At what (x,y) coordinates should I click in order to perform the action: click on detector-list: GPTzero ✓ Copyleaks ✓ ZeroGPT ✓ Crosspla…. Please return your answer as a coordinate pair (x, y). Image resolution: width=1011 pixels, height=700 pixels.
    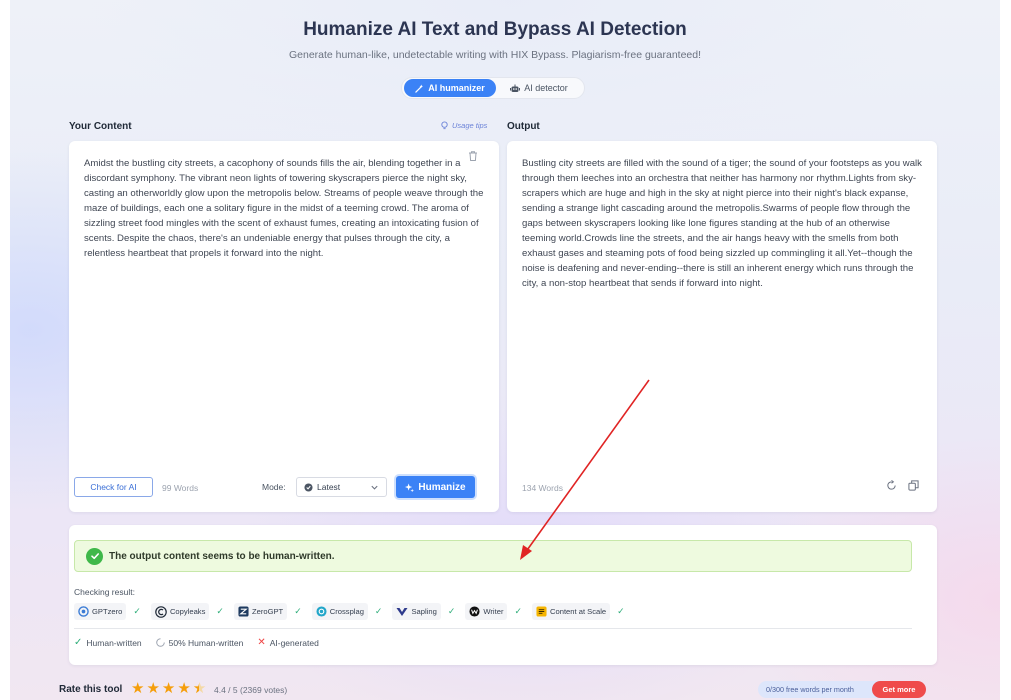
    Looking at the image, I should click on (354, 611).